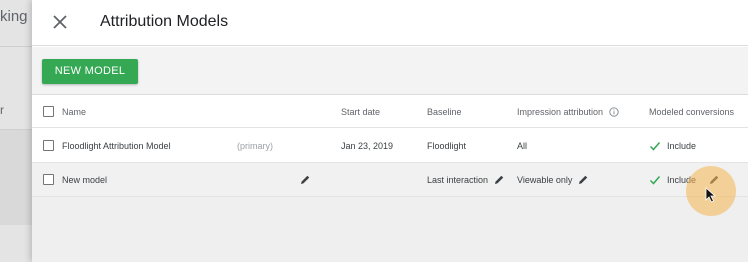 The height and width of the screenshot is (262, 748). Describe the element at coordinates (390, 180) in the screenshot. I see `table-row: New model Last interaction Viewable only` at that location.